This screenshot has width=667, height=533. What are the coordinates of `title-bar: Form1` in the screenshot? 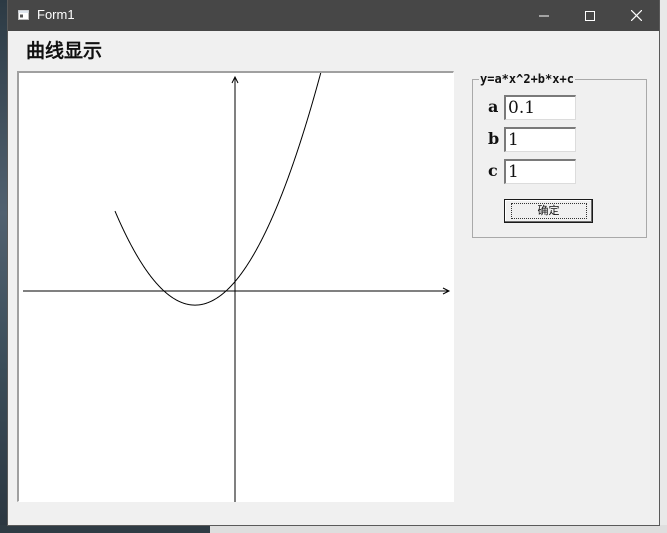 It's located at (333, 15).